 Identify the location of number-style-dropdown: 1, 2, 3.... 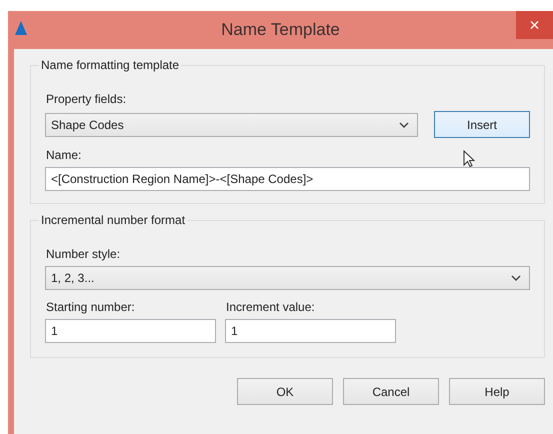
(287, 278).